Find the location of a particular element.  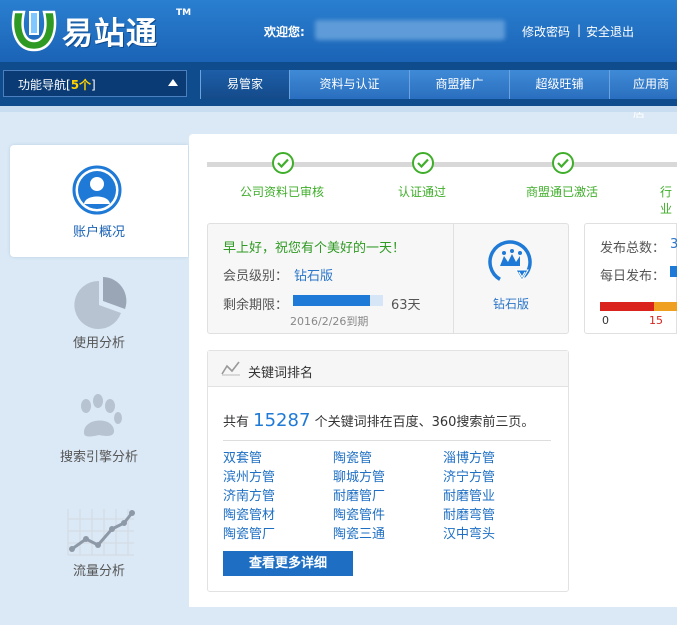

sidebar-item-account-overview: 账户概况 is located at coordinates (99, 201).